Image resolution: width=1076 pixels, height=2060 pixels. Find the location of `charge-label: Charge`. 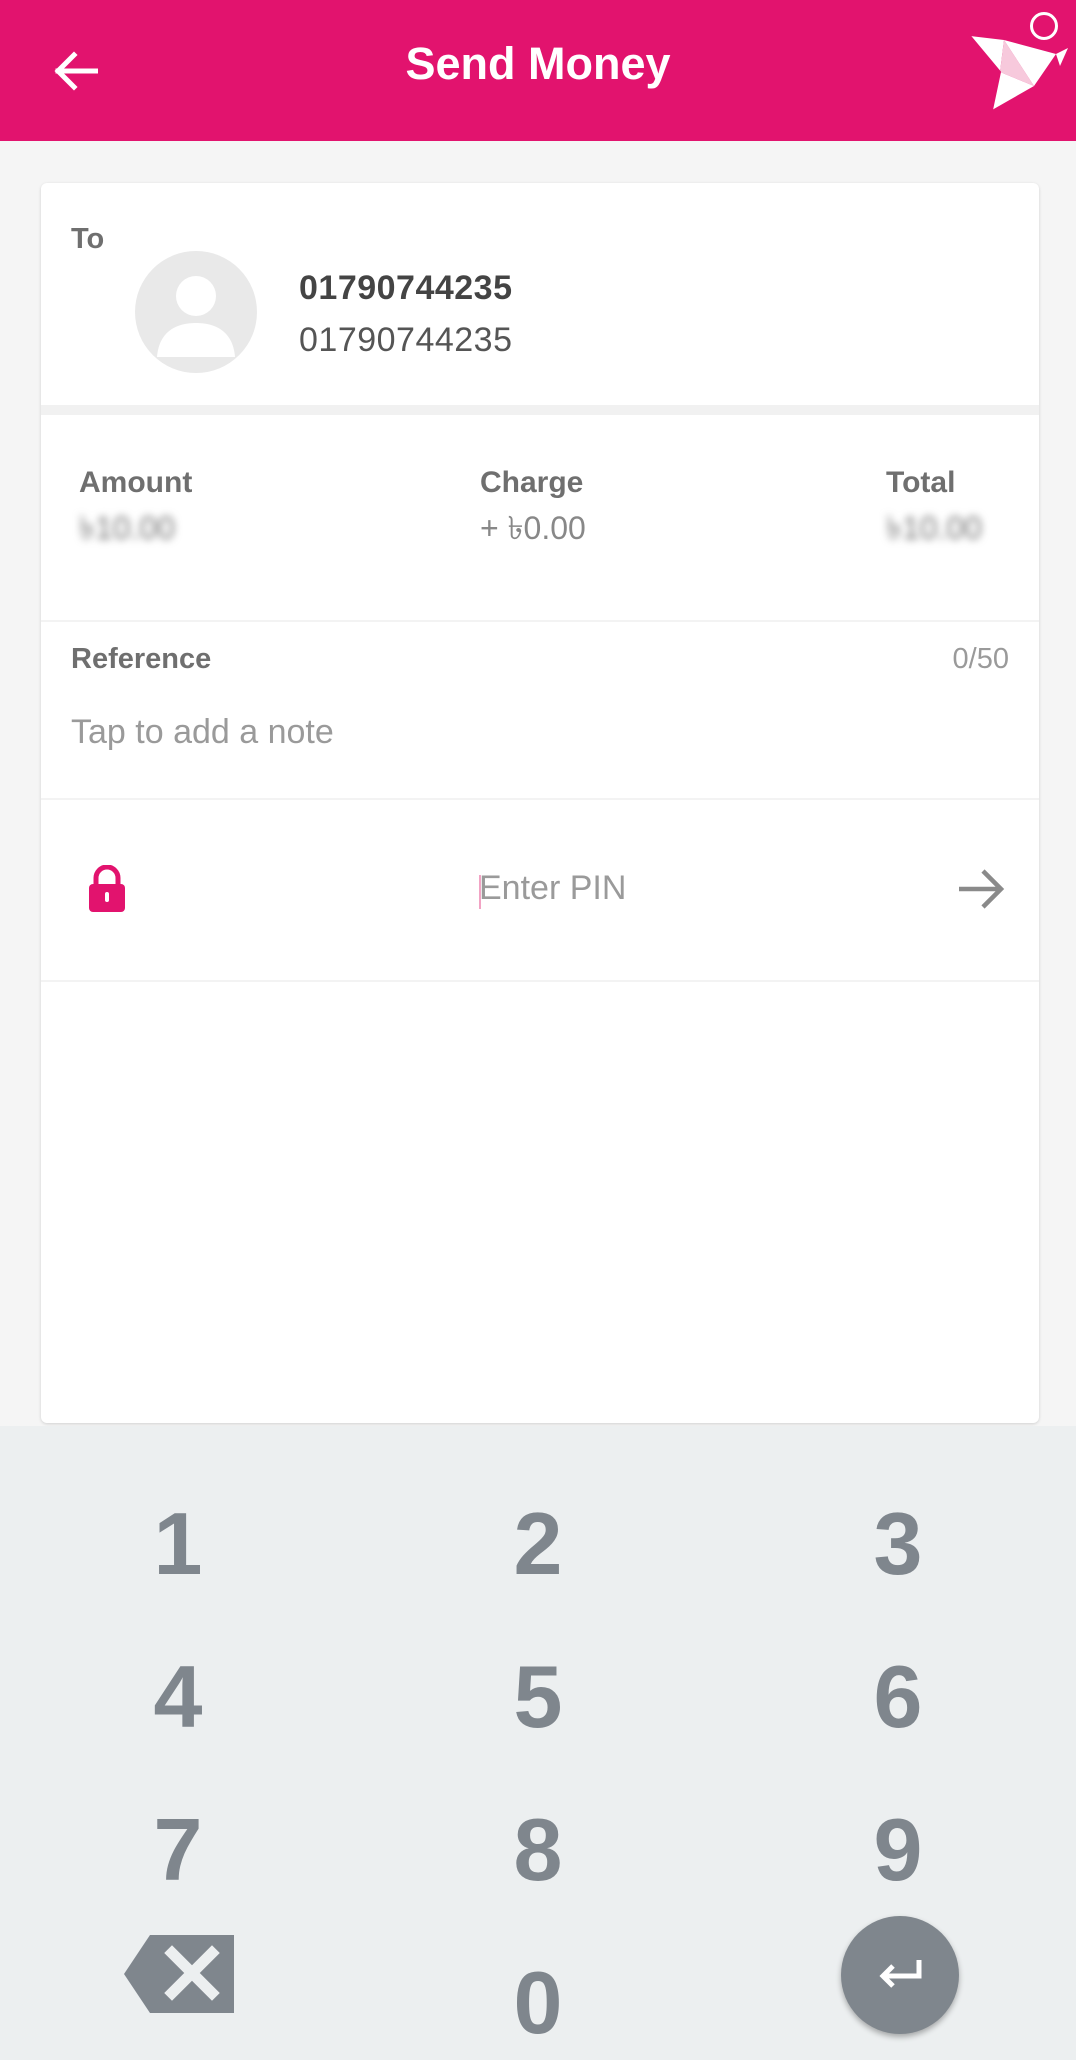

charge-label: Charge is located at coordinates (532, 482).